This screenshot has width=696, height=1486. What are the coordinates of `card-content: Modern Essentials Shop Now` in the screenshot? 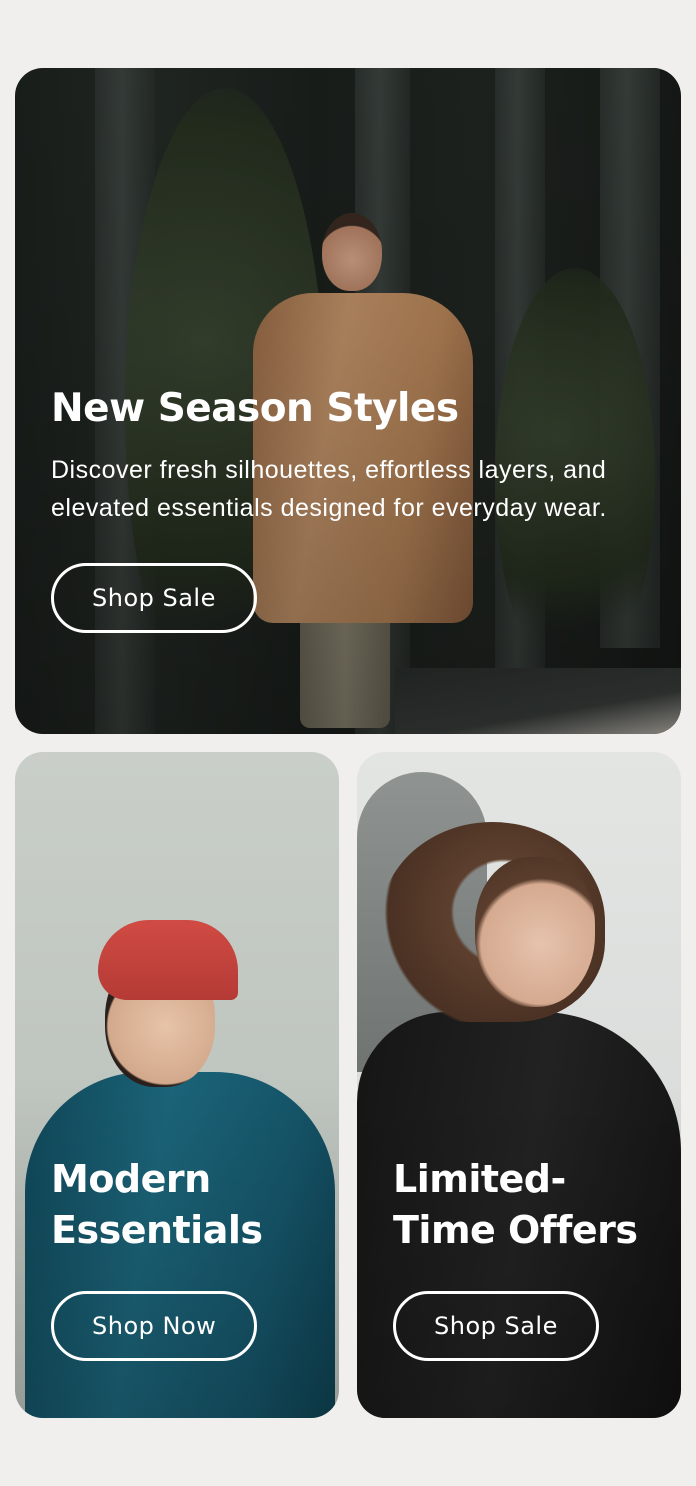 It's located at (183, 1257).